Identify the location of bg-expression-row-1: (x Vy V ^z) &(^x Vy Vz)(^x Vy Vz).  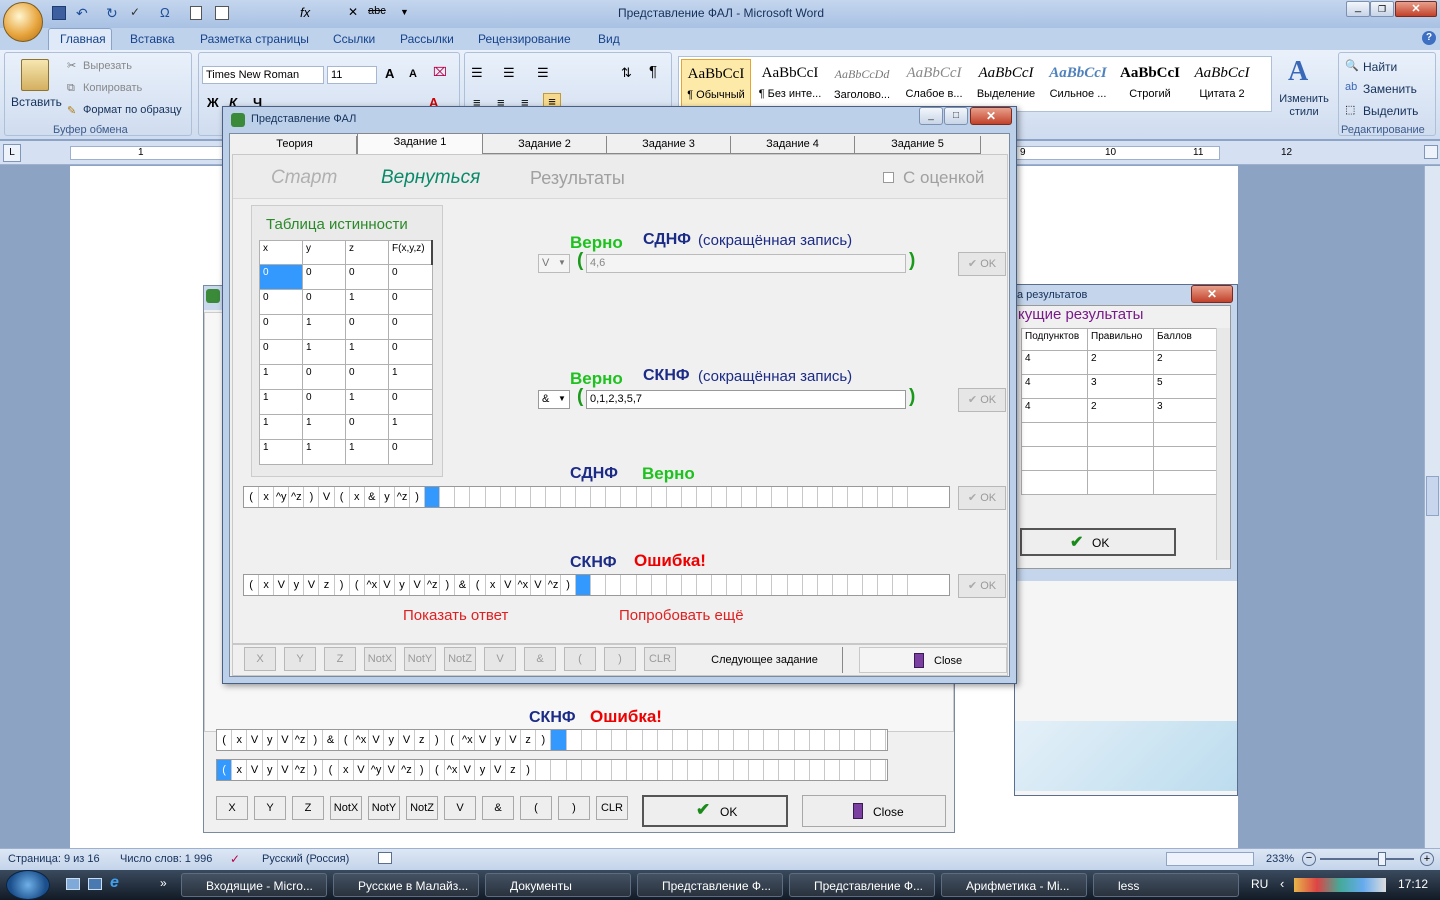
(552, 740).